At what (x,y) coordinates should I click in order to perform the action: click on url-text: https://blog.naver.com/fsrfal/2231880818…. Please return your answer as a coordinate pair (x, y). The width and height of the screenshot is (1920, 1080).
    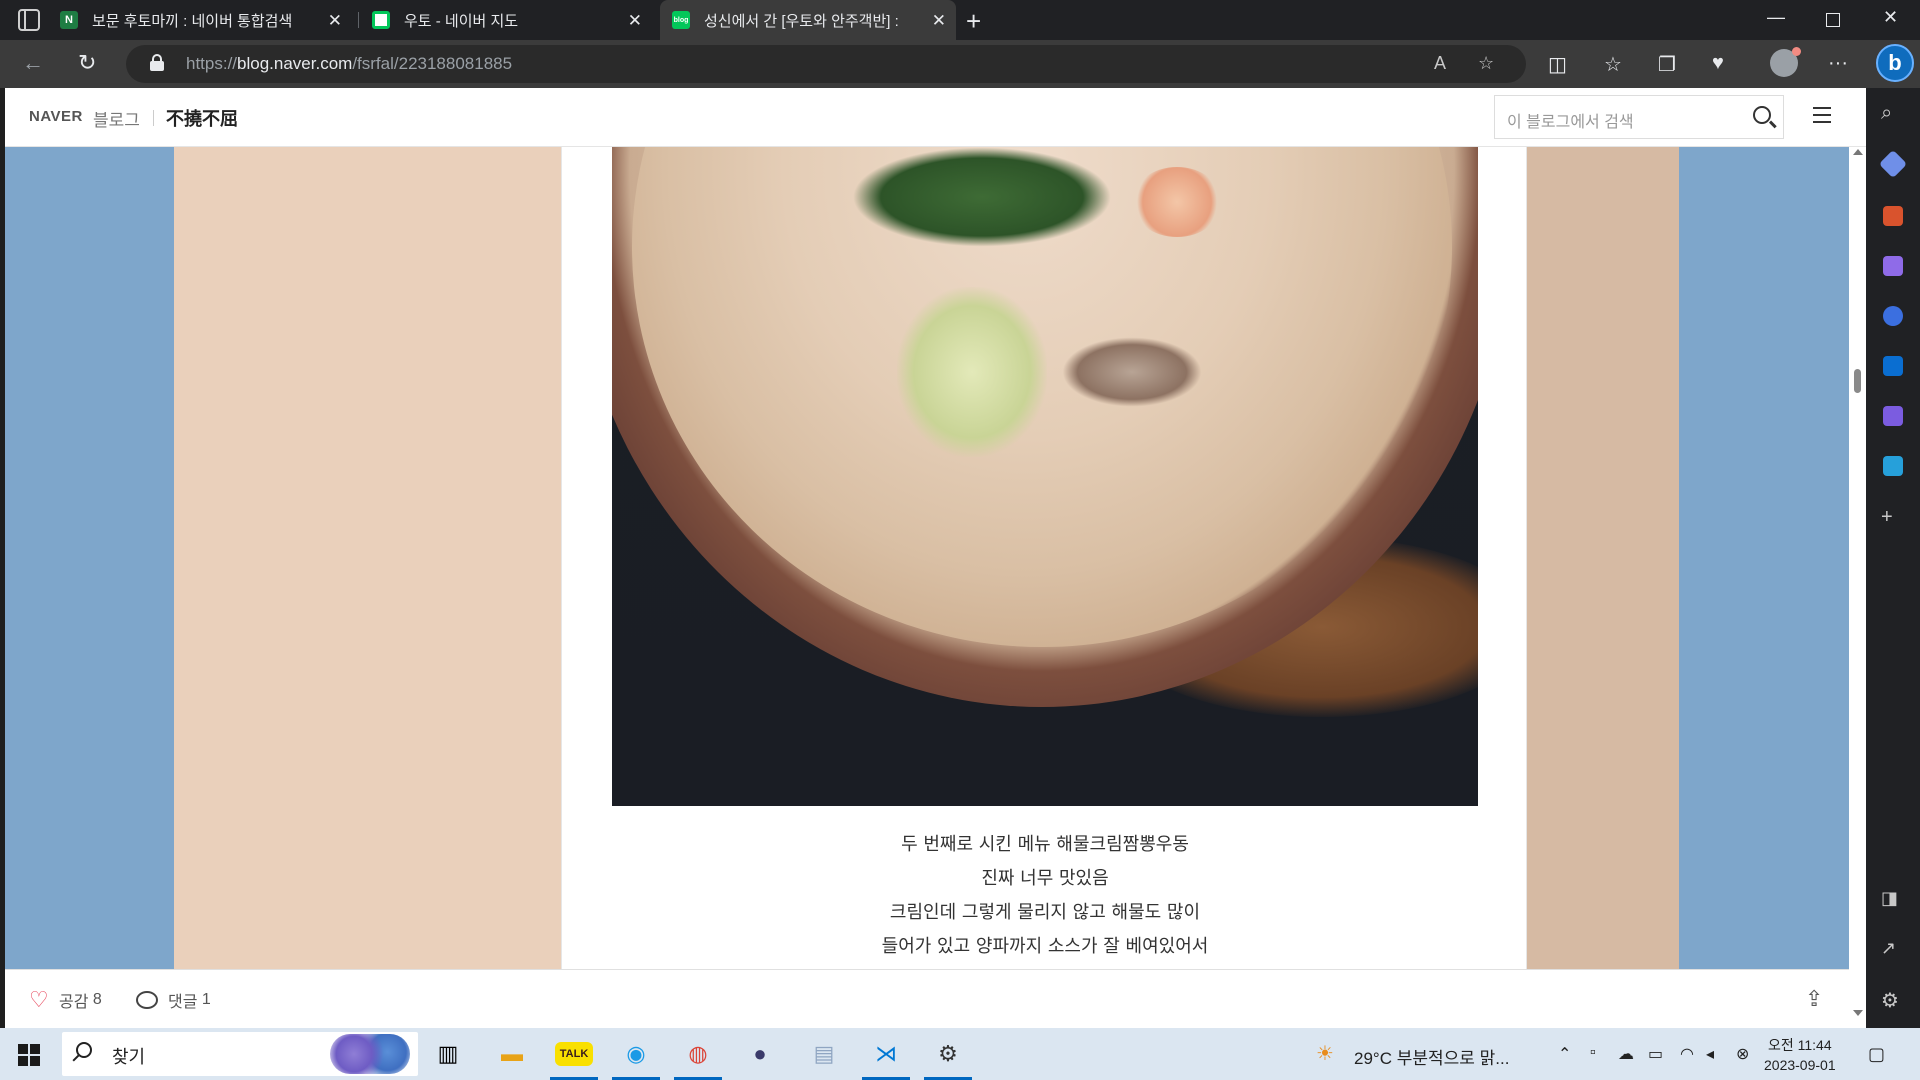
    Looking at the image, I should click on (349, 64).